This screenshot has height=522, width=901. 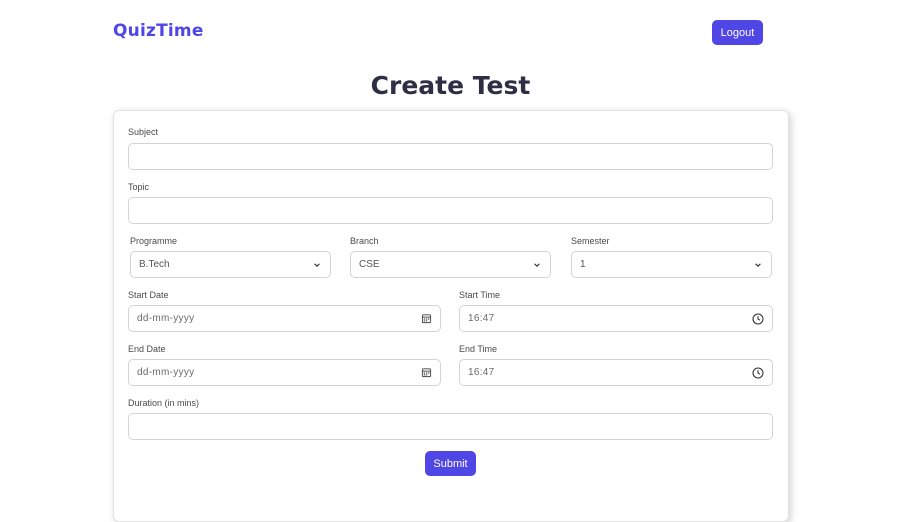 I want to click on duration-label: Duration (in mins), so click(x=164, y=403).